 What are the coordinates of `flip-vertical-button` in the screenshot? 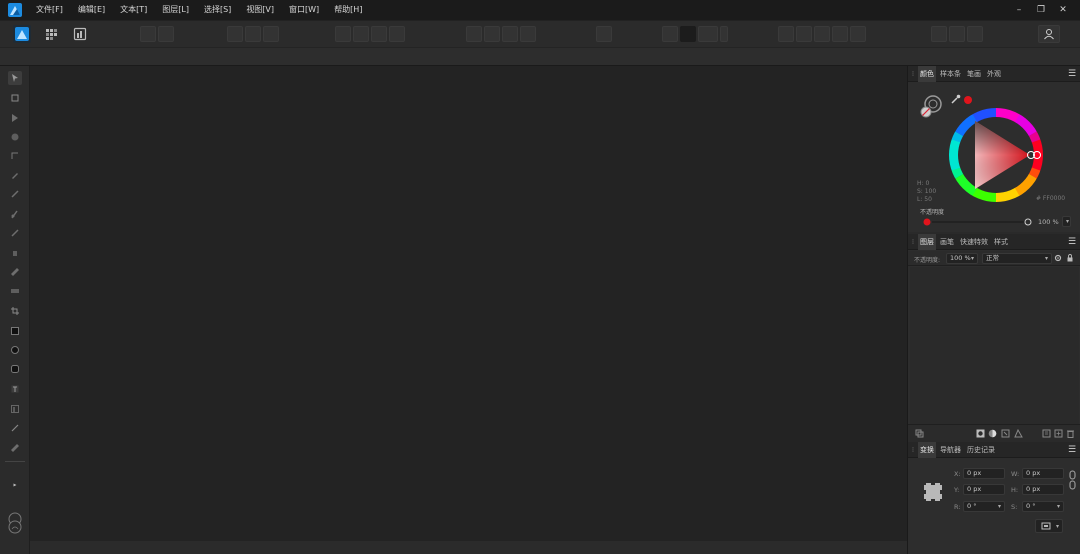 It's located at (397, 34).